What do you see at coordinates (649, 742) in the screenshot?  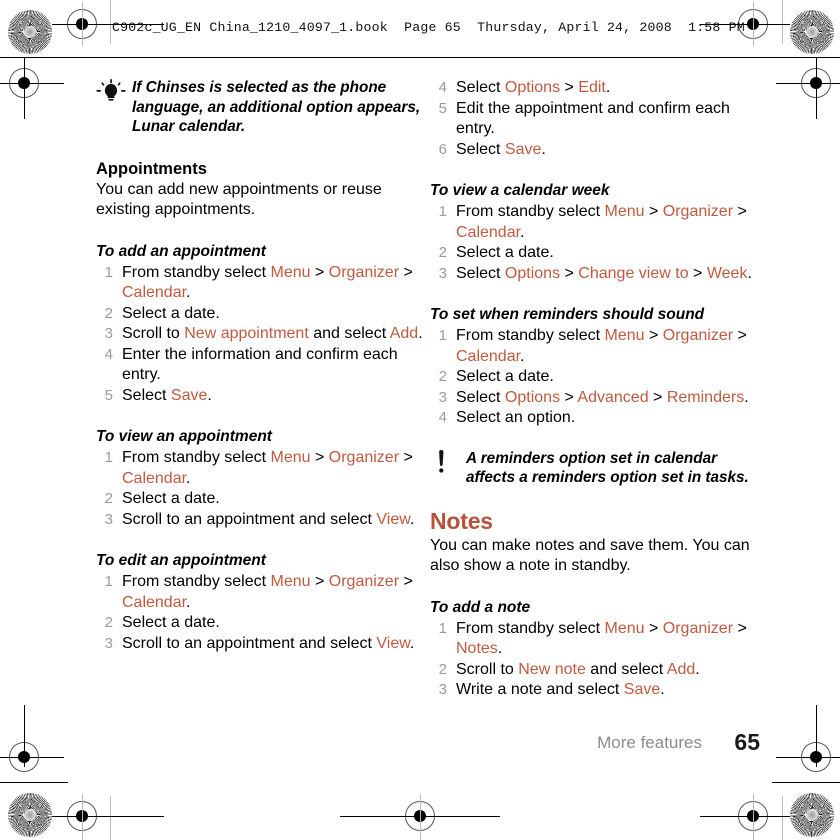 I see `footer-chapter-label: More features` at bounding box center [649, 742].